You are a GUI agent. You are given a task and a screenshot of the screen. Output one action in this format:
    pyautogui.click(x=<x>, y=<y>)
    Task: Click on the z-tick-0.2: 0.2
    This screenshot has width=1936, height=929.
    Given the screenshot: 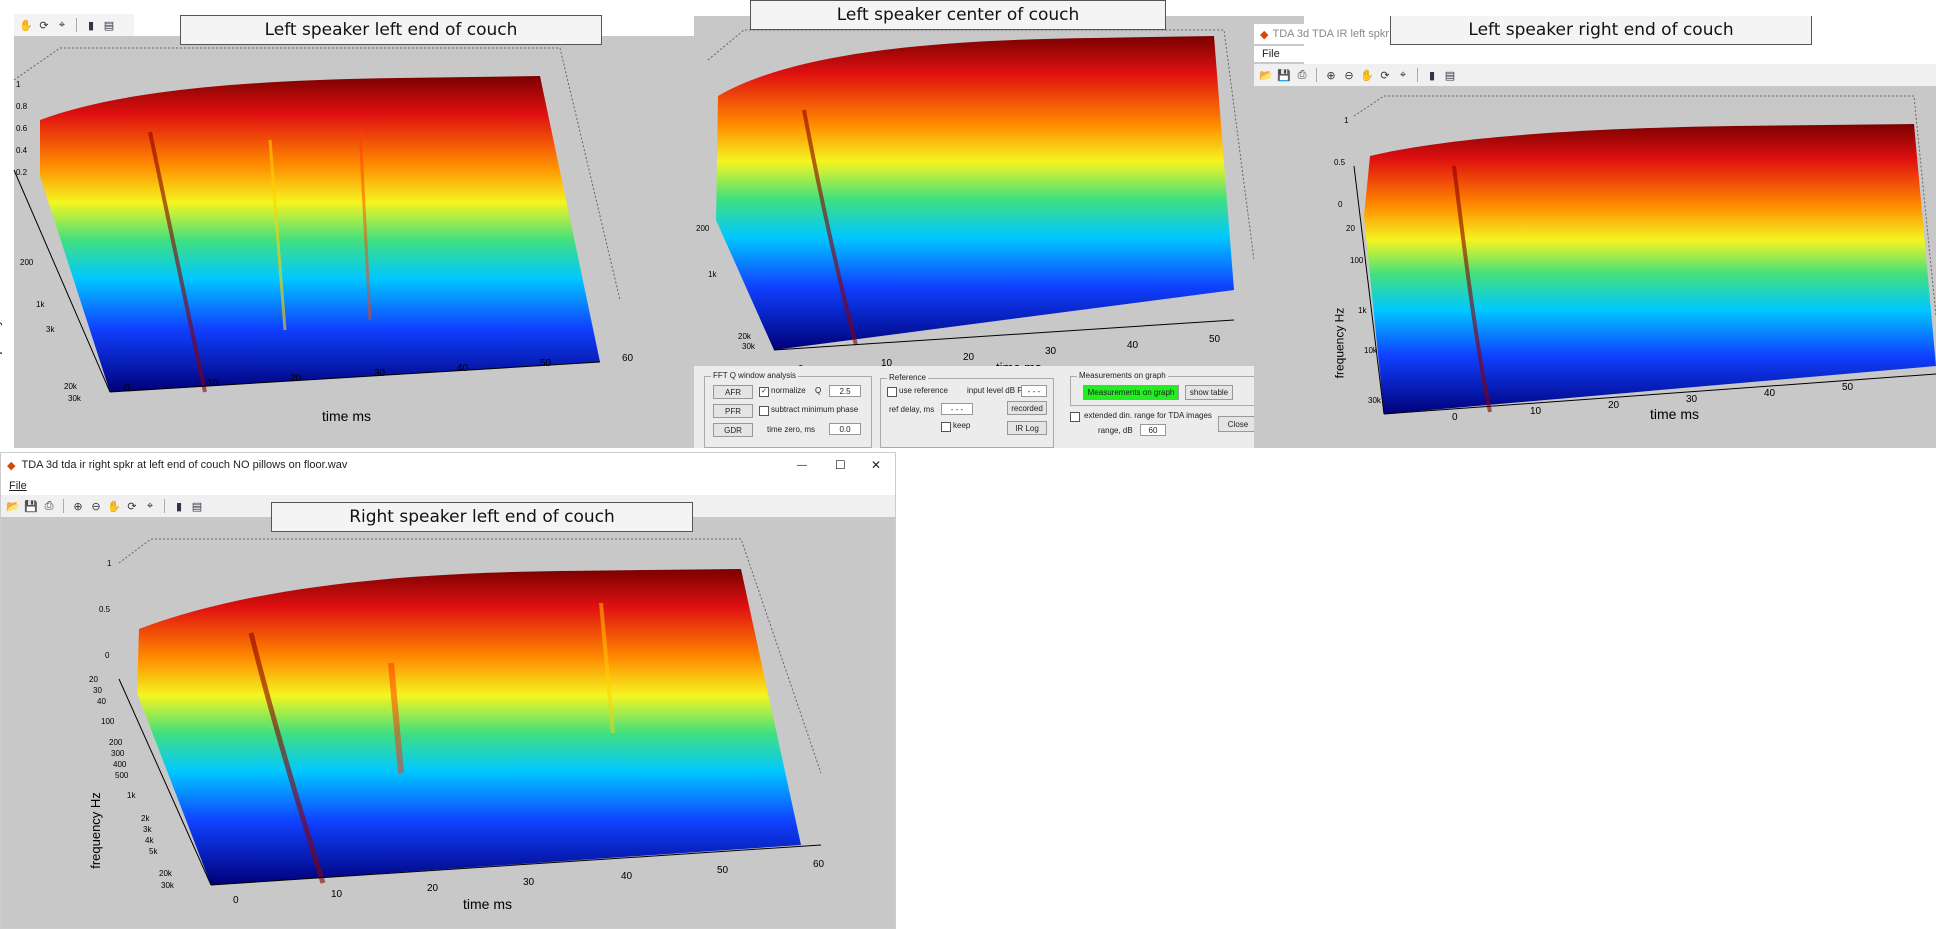 What is the action you would take?
    pyautogui.click(x=22, y=172)
    